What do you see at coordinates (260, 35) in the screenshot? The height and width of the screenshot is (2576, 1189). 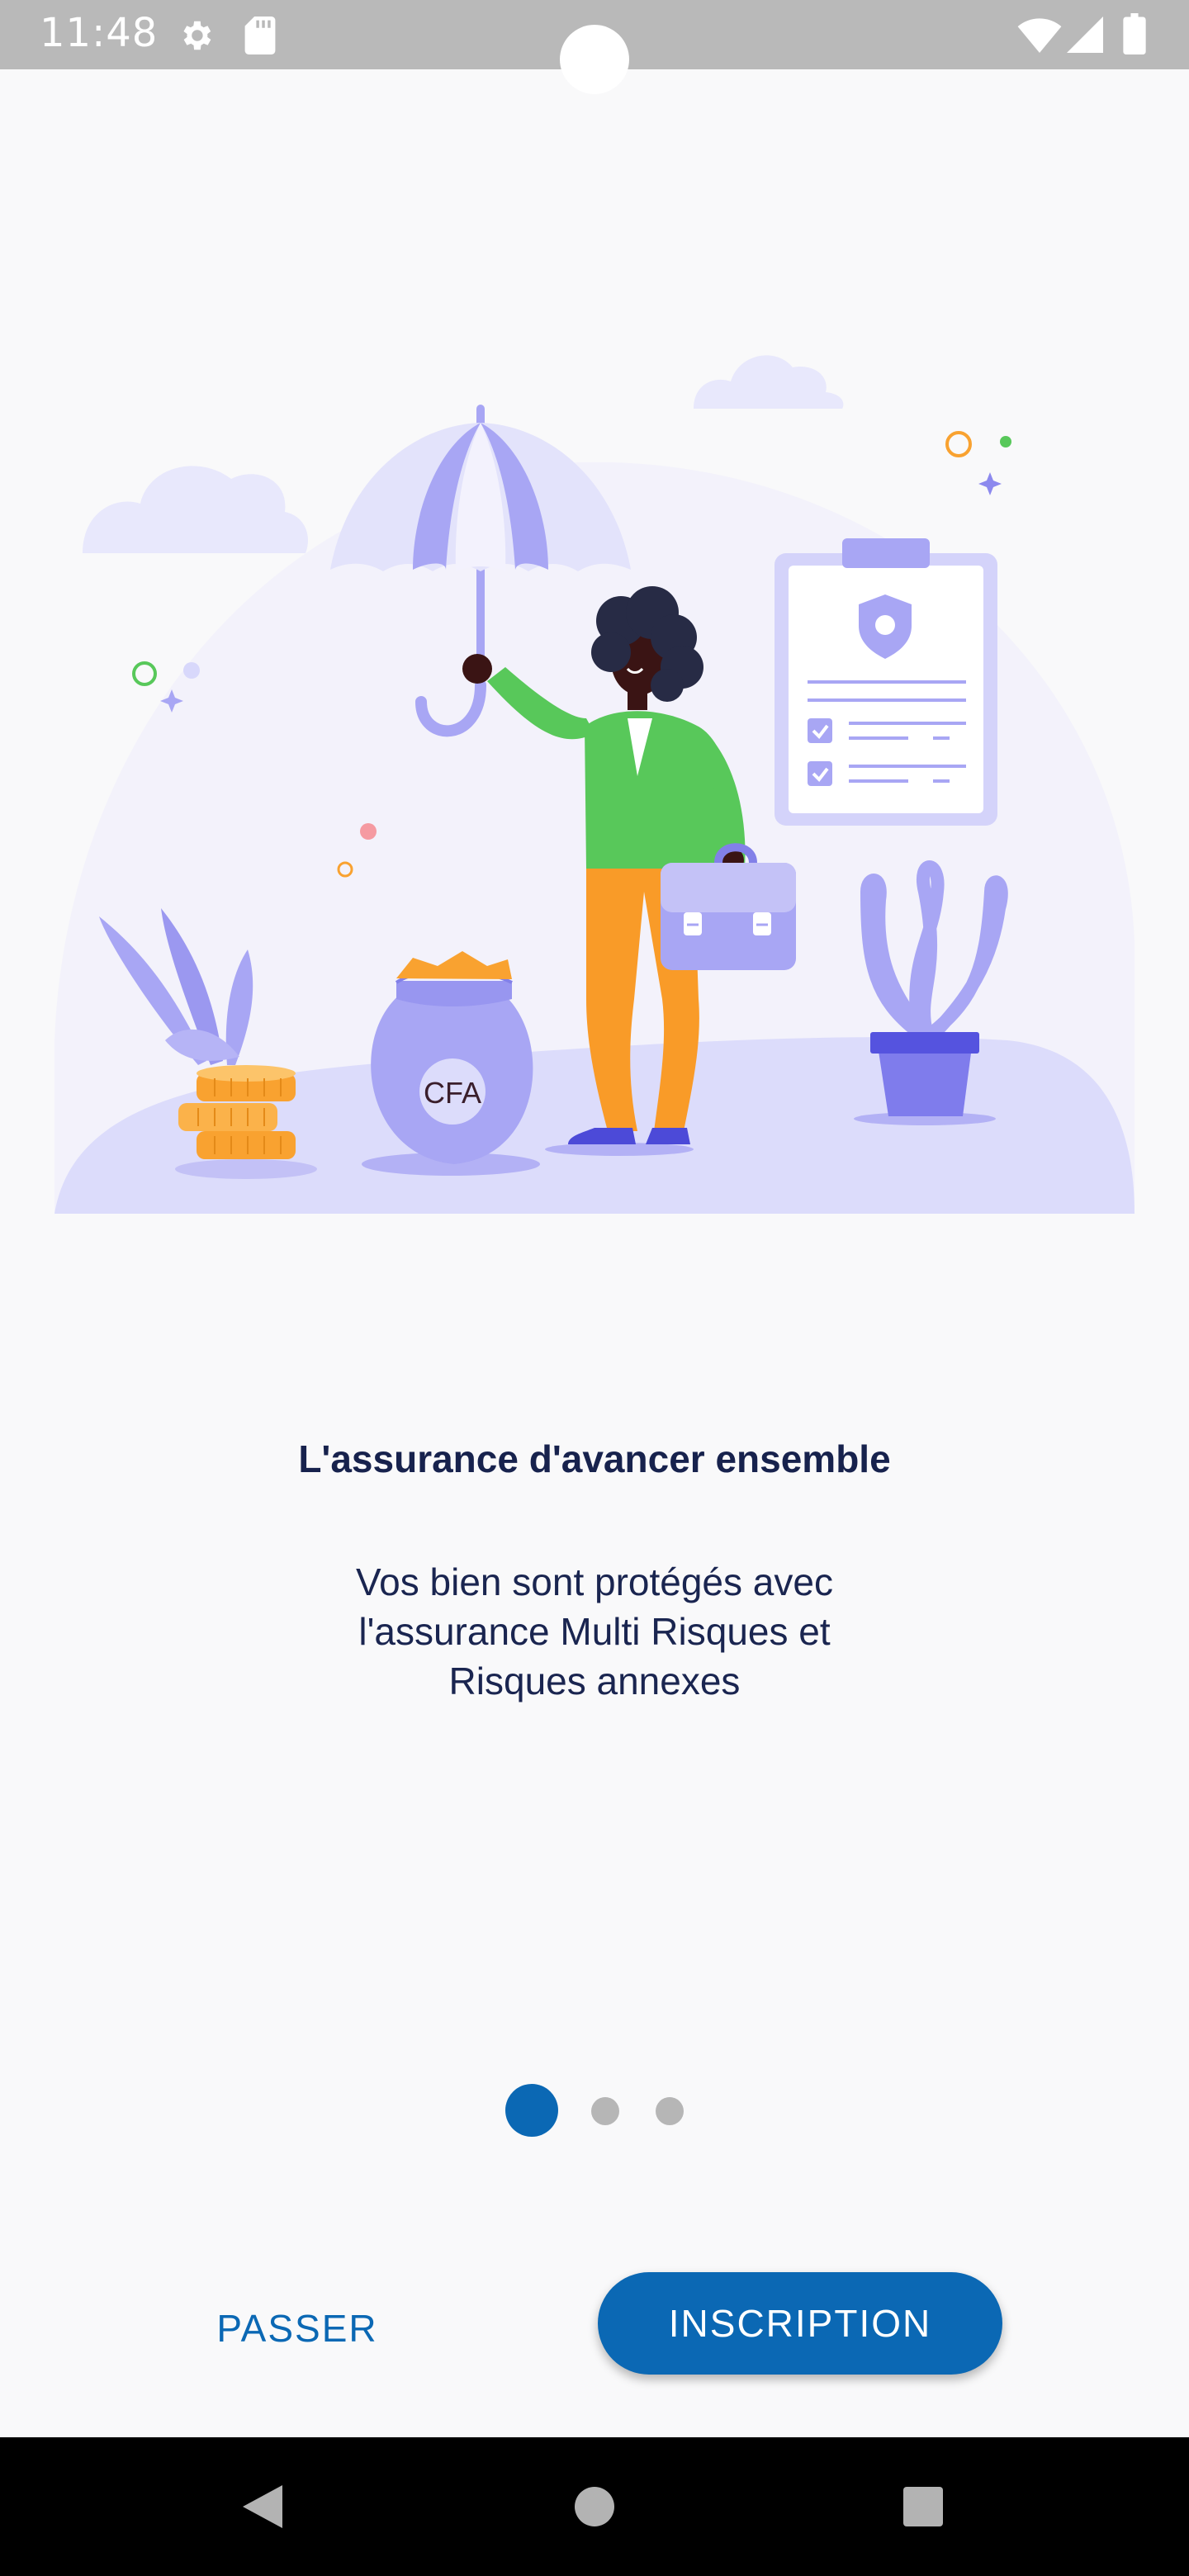 I see `sd-card-icon` at bounding box center [260, 35].